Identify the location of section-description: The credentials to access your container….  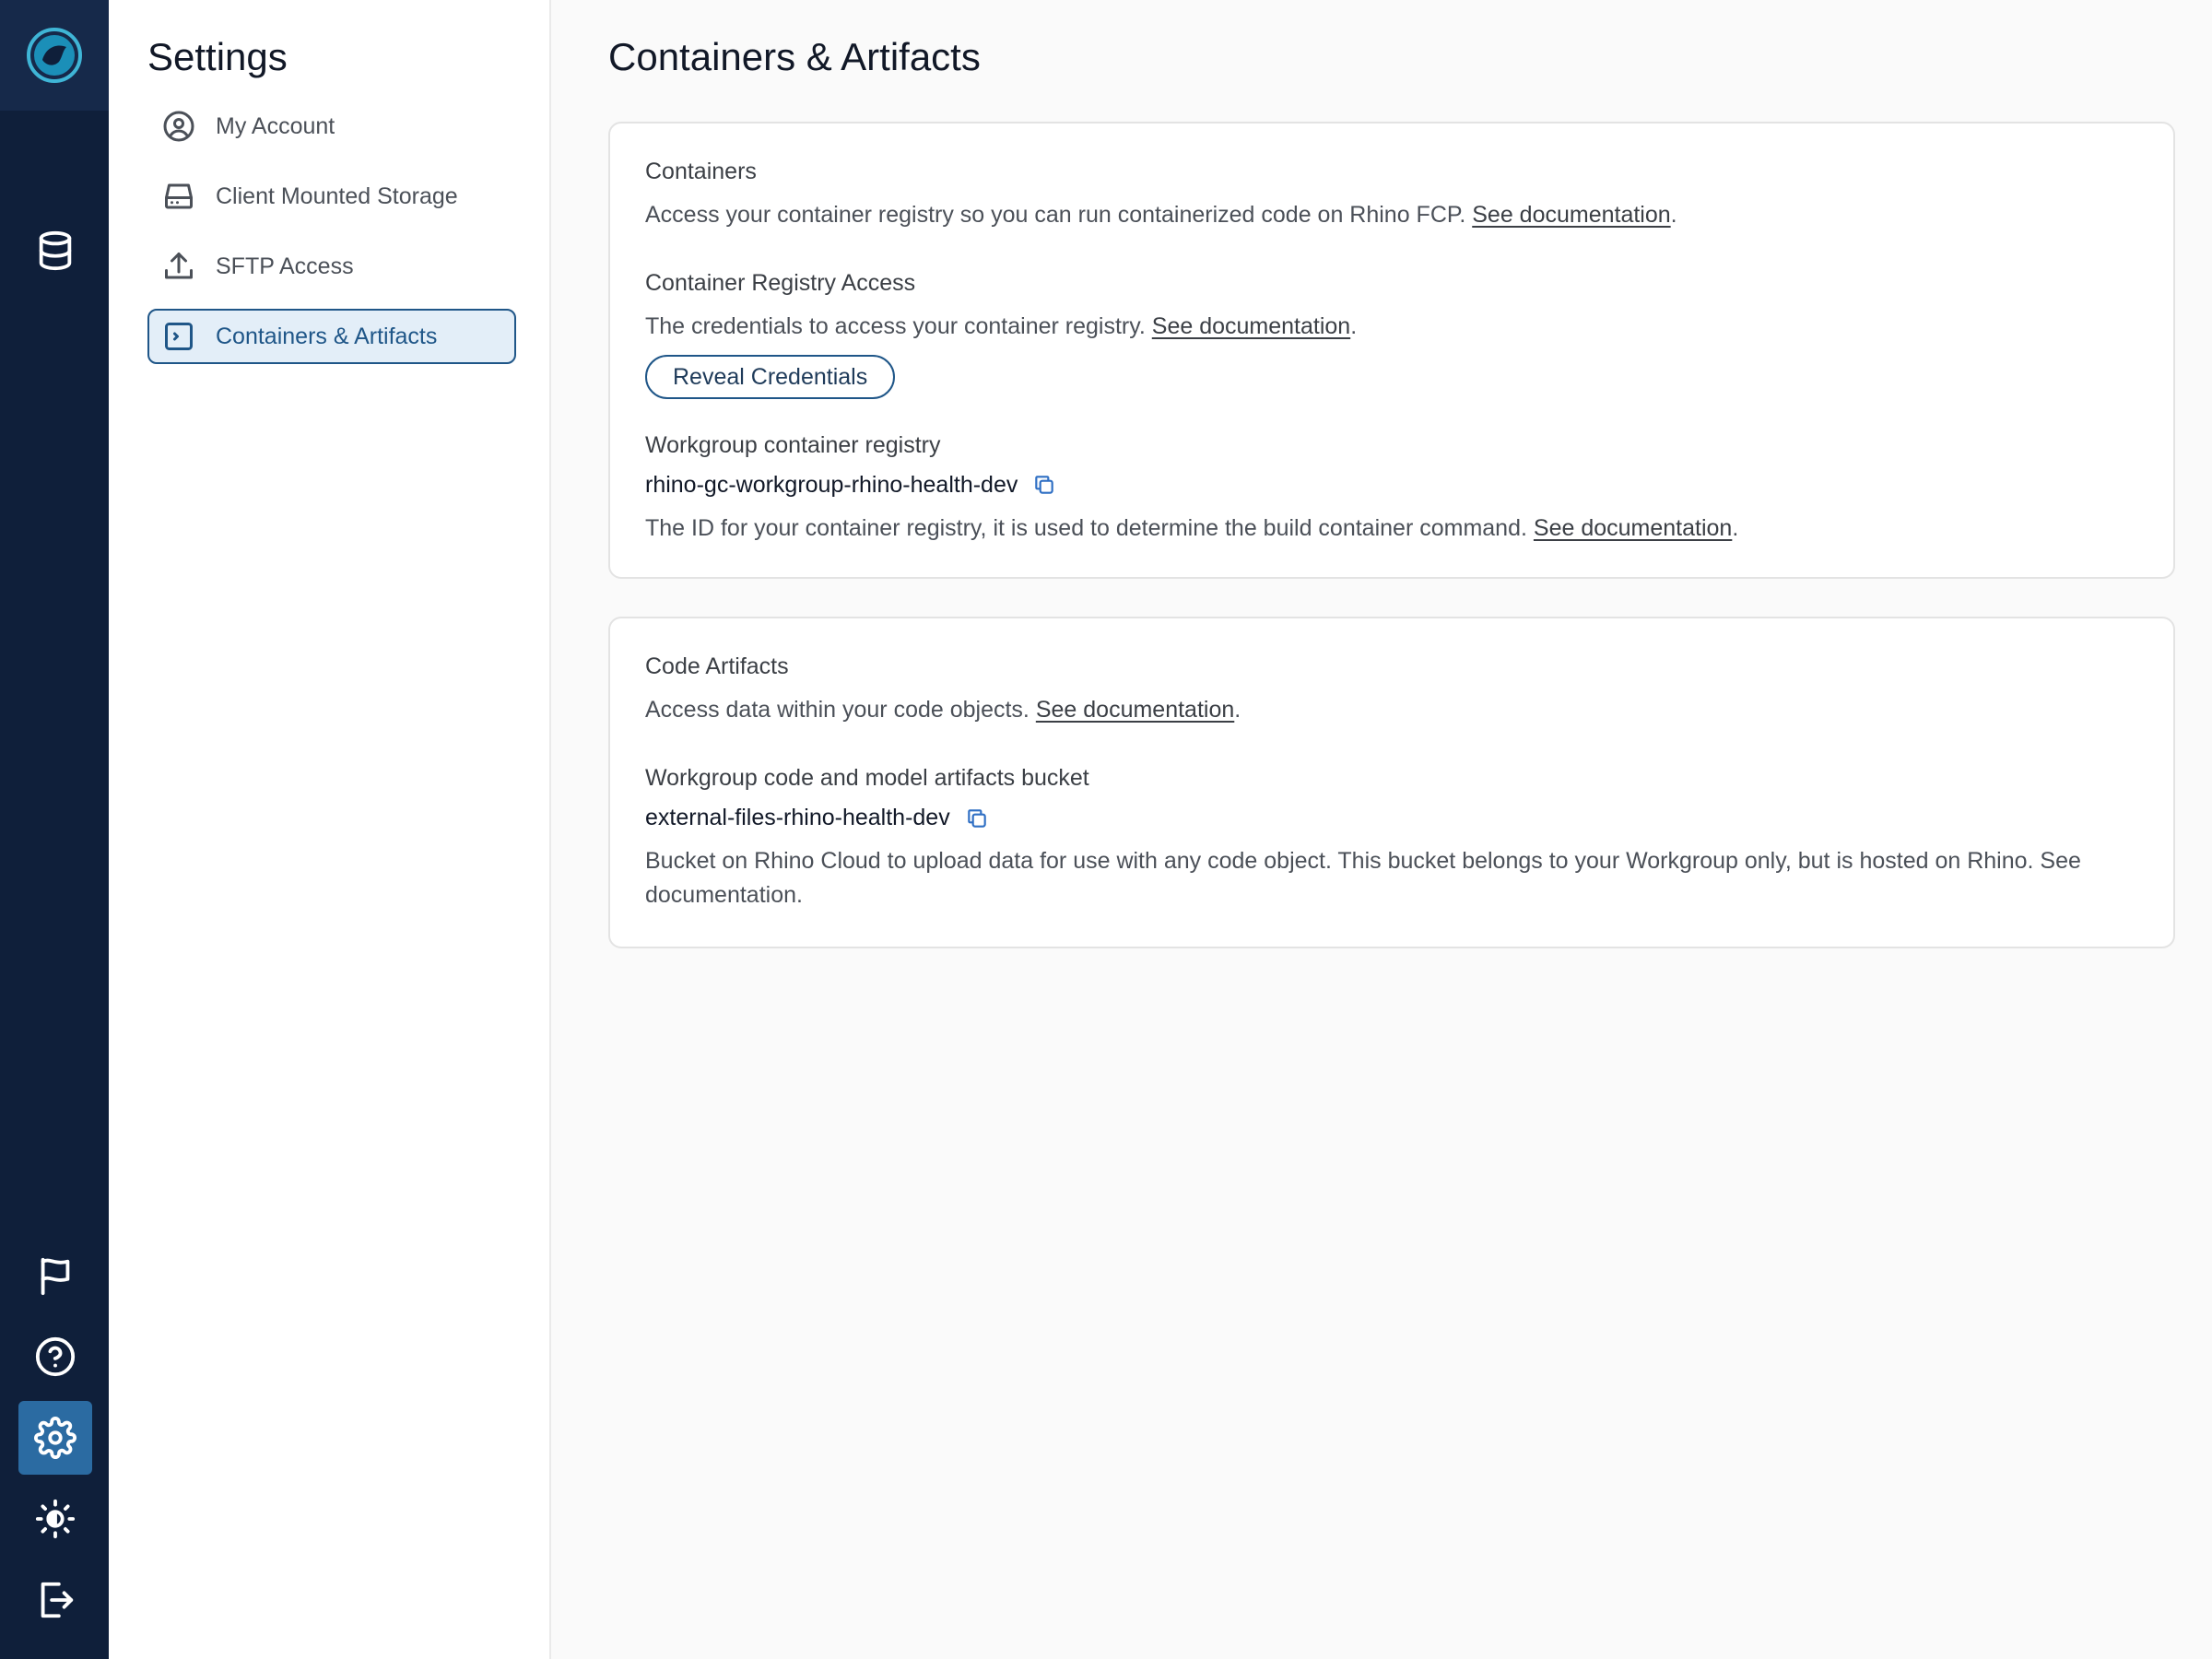
(1391, 326).